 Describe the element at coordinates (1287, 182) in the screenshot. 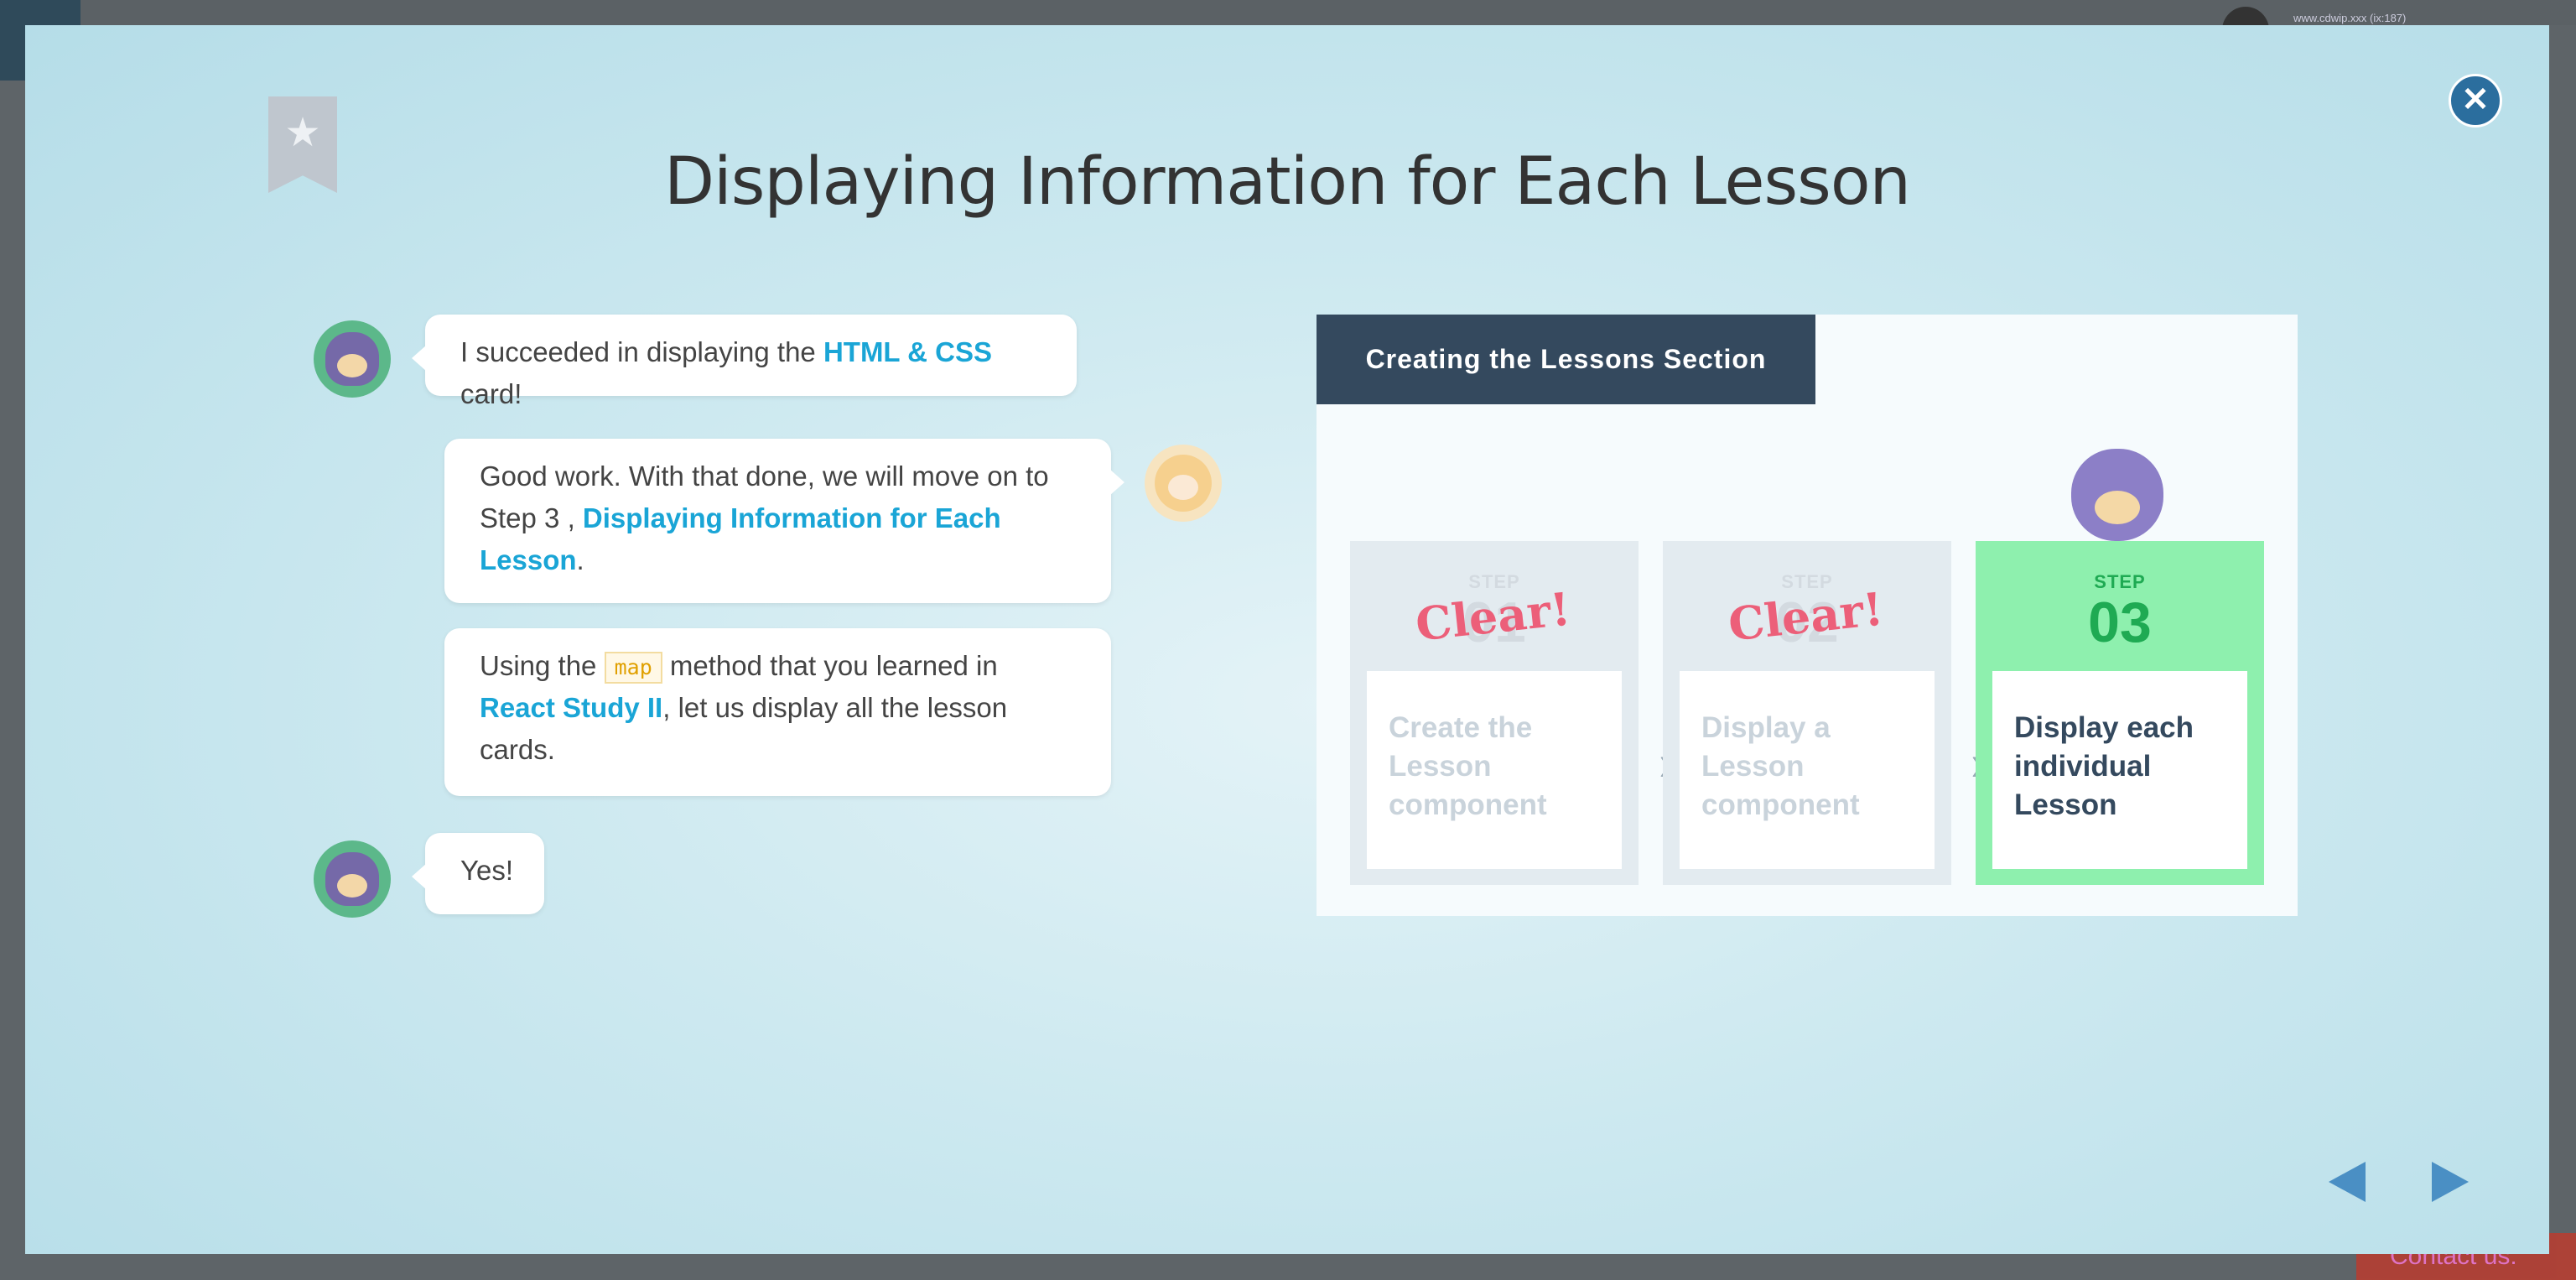

I see `modal-title: Displaying Information for Each Lesson` at that location.